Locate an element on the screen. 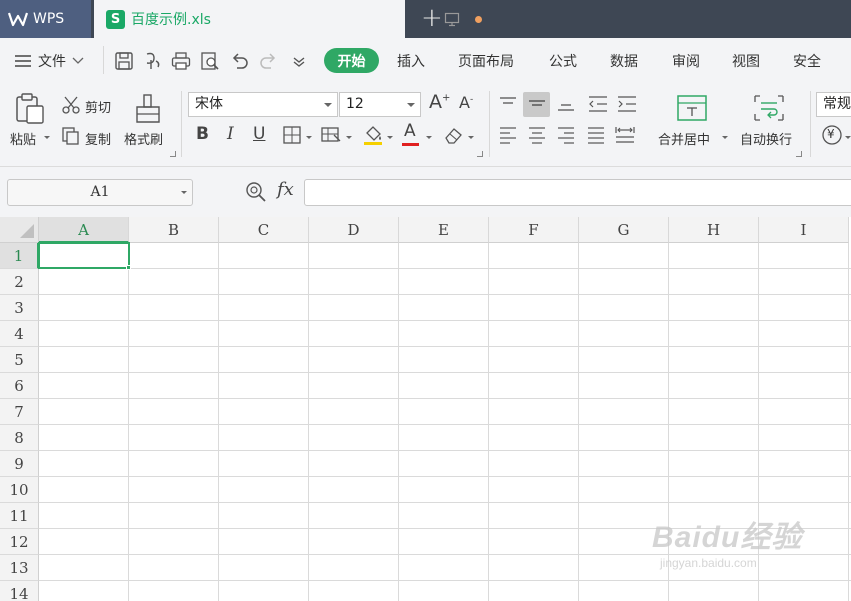  tab-insert: 插入 is located at coordinates (411, 61).